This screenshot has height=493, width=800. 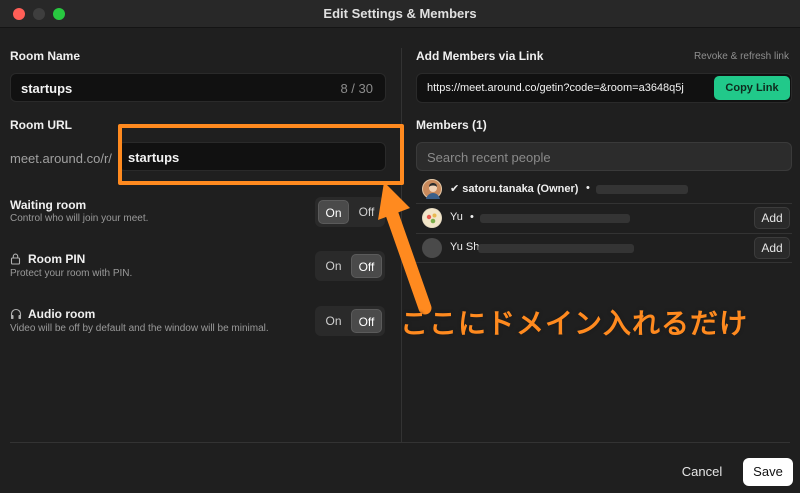 What do you see at coordinates (48, 205) in the screenshot?
I see `waiting-room-label: Waiting room` at bounding box center [48, 205].